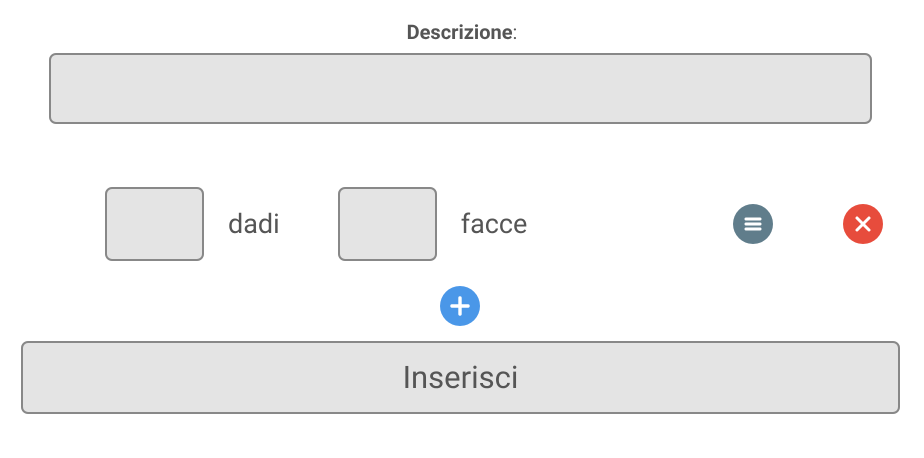 The height and width of the screenshot is (458, 924). What do you see at coordinates (462, 32) in the screenshot?
I see `description-label: Descrizione:` at bounding box center [462, 32].